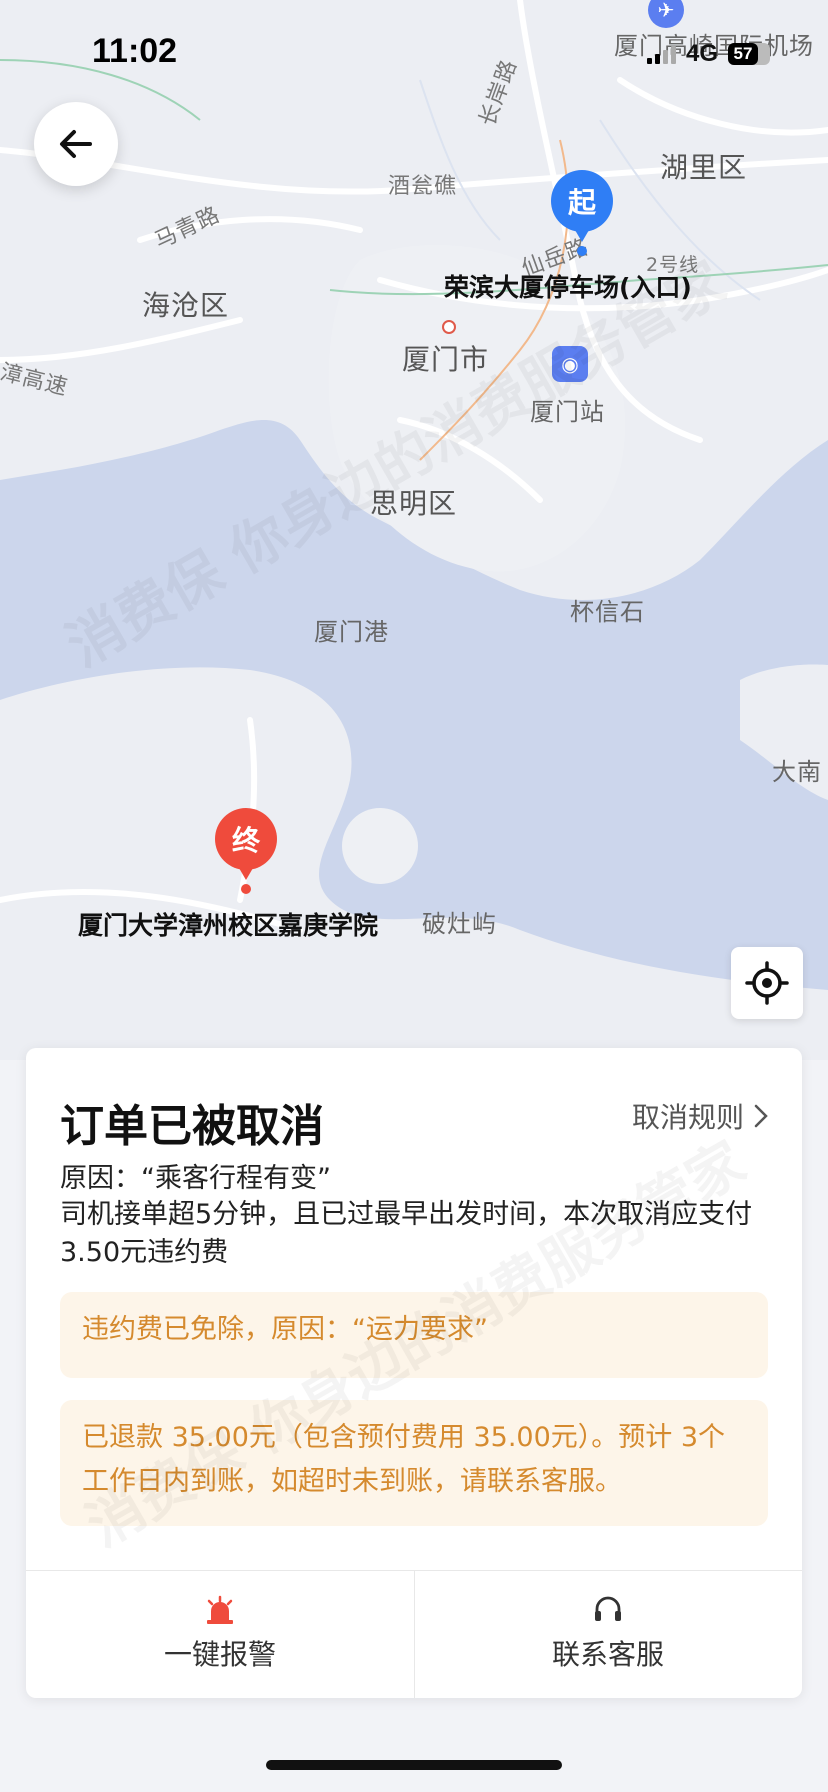 This screenshot has width=828, height=1792. Describe the element at coordinates (567, 412) in the screenshot. I see `map-label-xiamen-station: 厦门站` at that location.